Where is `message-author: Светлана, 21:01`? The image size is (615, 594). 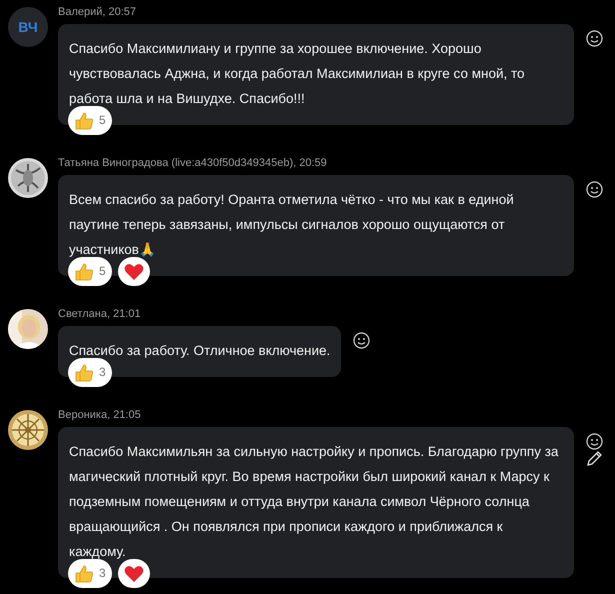 message-author: Светлана, 21:01 is located at coordinates (100, 314).